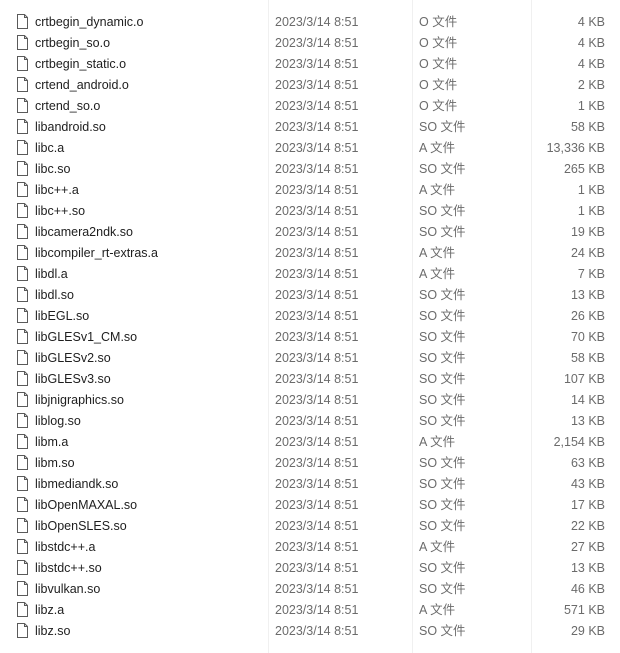  Describe the element at coordinates (77, 484) in the screenshot. I see `file-name: libmediandk.so` at that location.